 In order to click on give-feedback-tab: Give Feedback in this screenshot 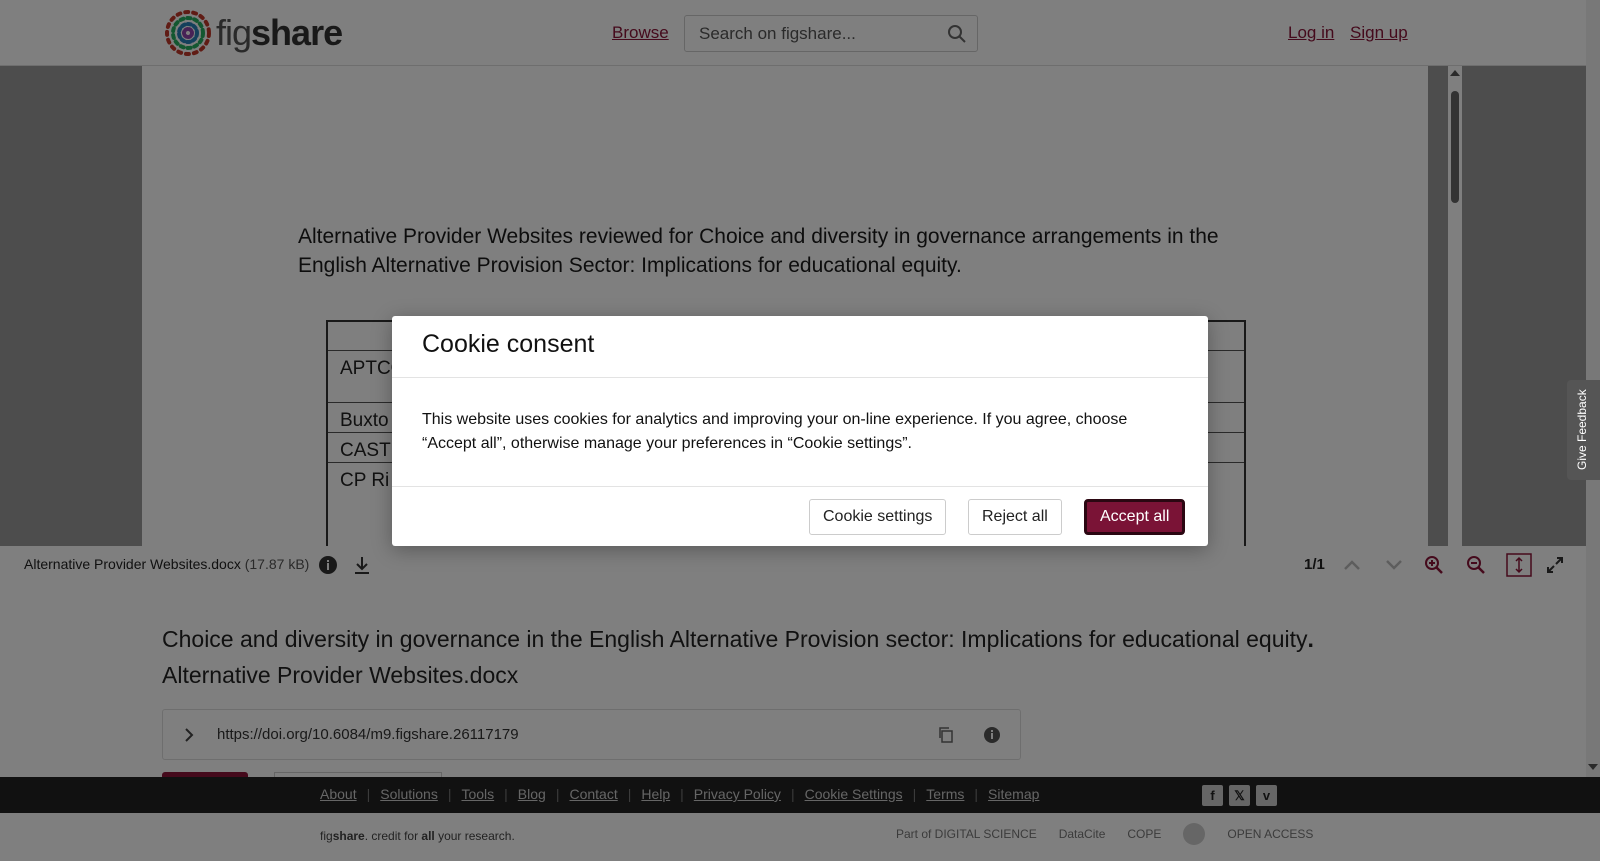, I will do `click(1583, 430)`.